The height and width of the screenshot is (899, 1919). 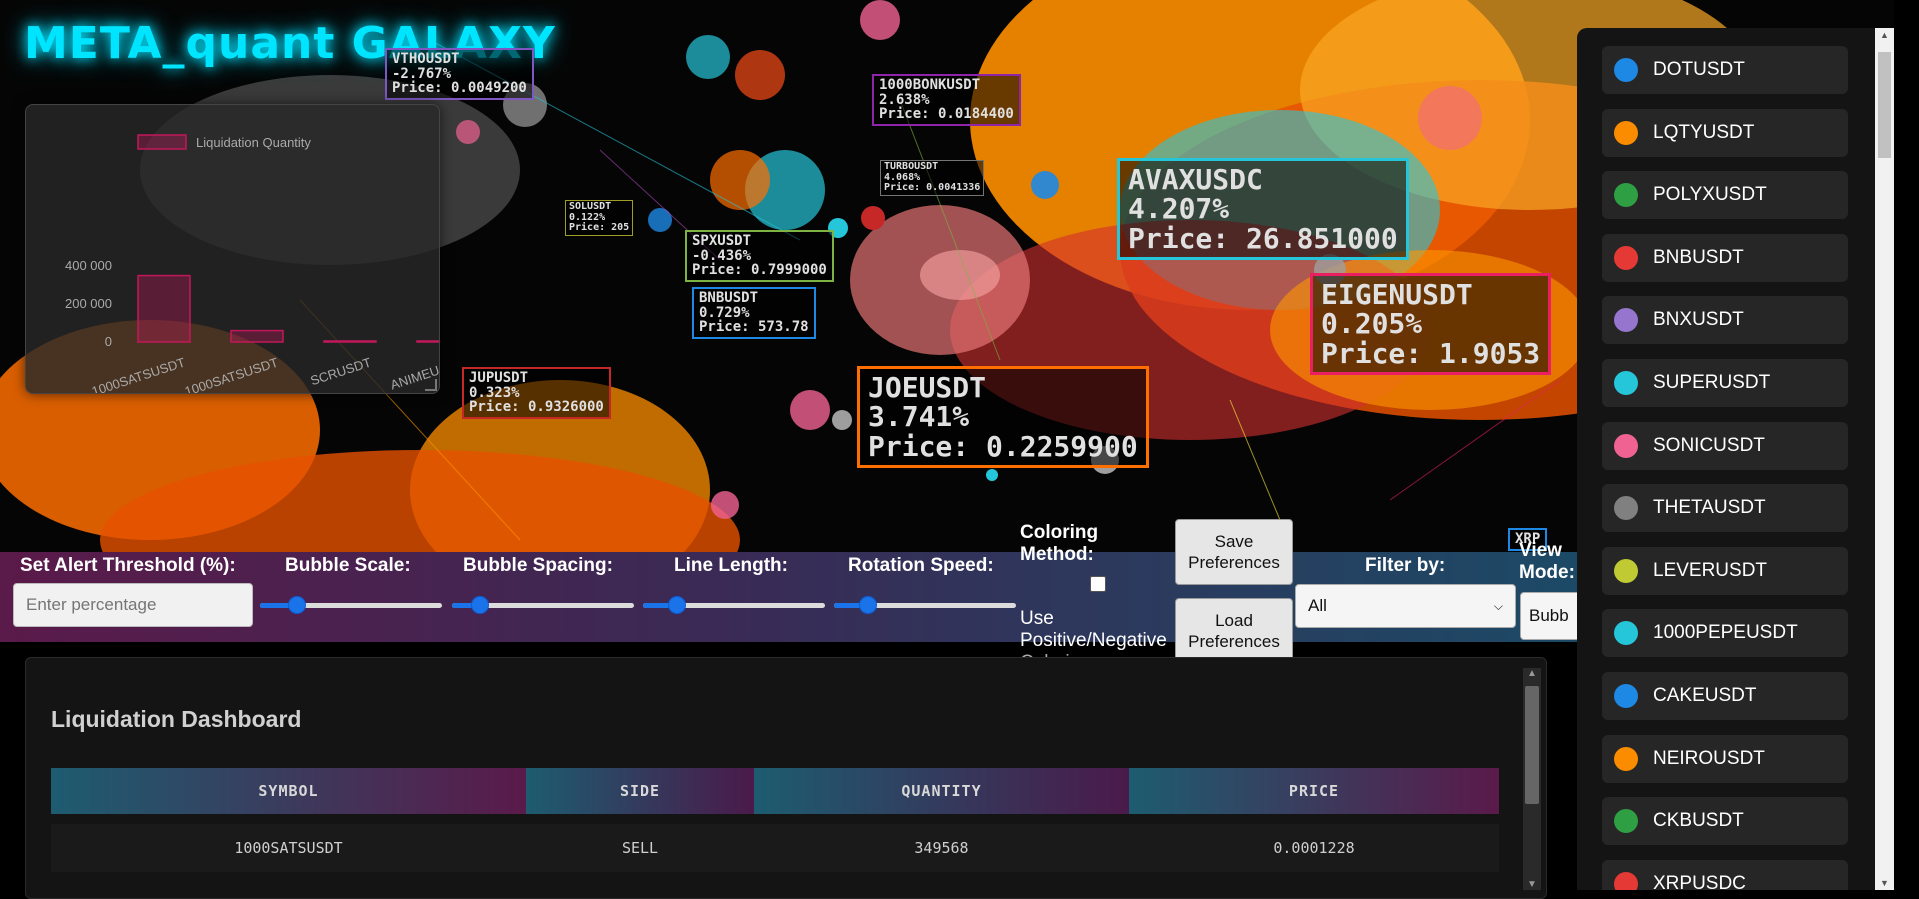 I want to click on symbol-list-item: 1000PEPEUSDT, so click(x=1725, y=633).